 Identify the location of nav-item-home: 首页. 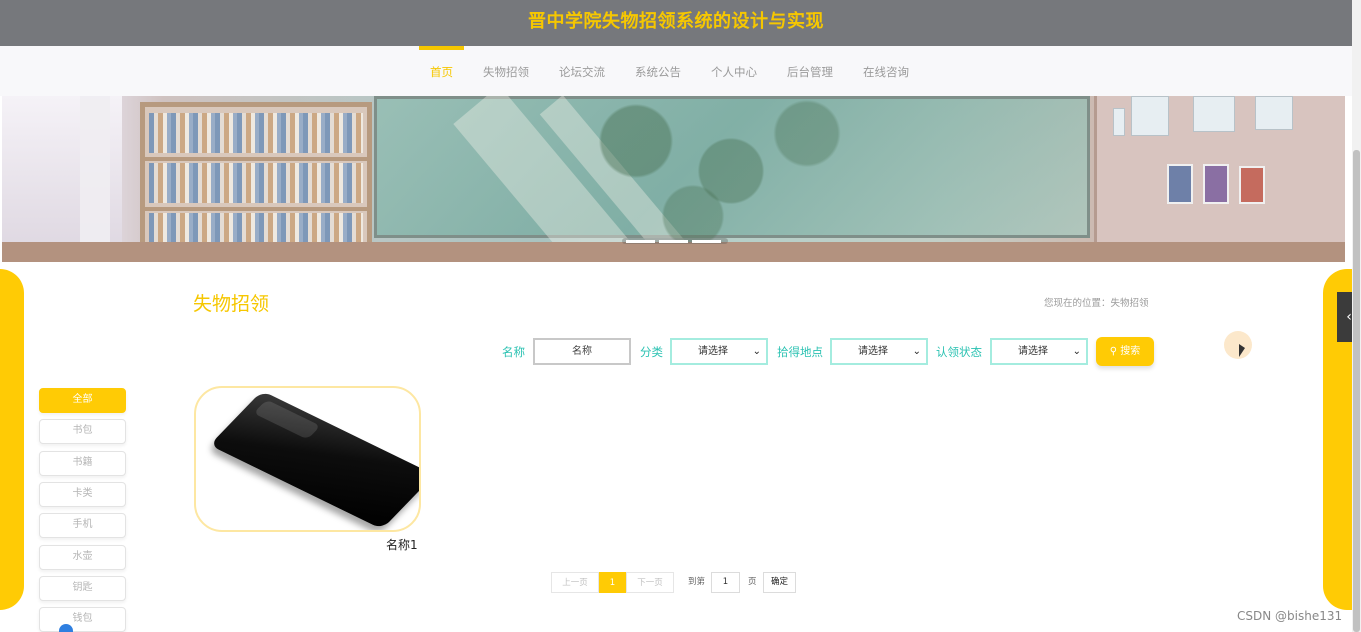
(441, 71).